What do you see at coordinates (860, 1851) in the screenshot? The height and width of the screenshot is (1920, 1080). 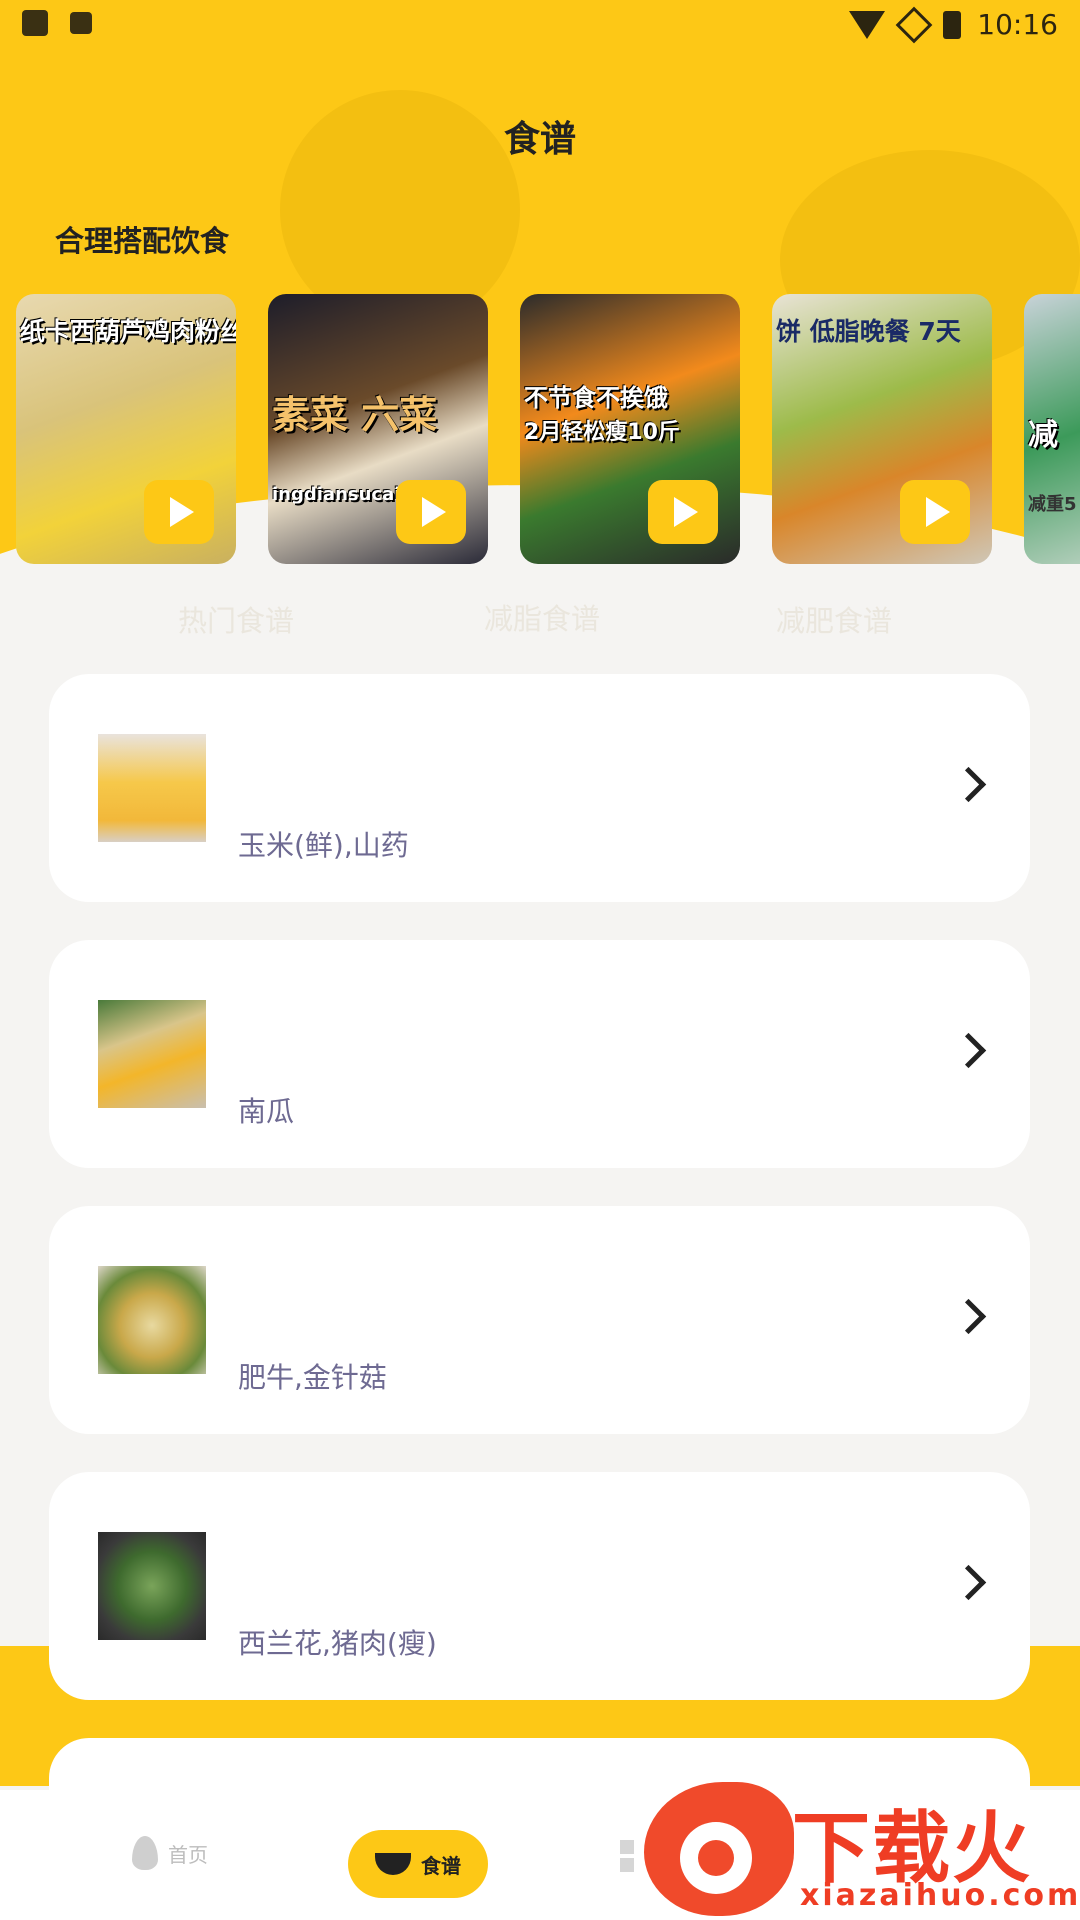 I see `watermark: 下载火 xiazaihuo.com` at bounding box center [860, 1851].